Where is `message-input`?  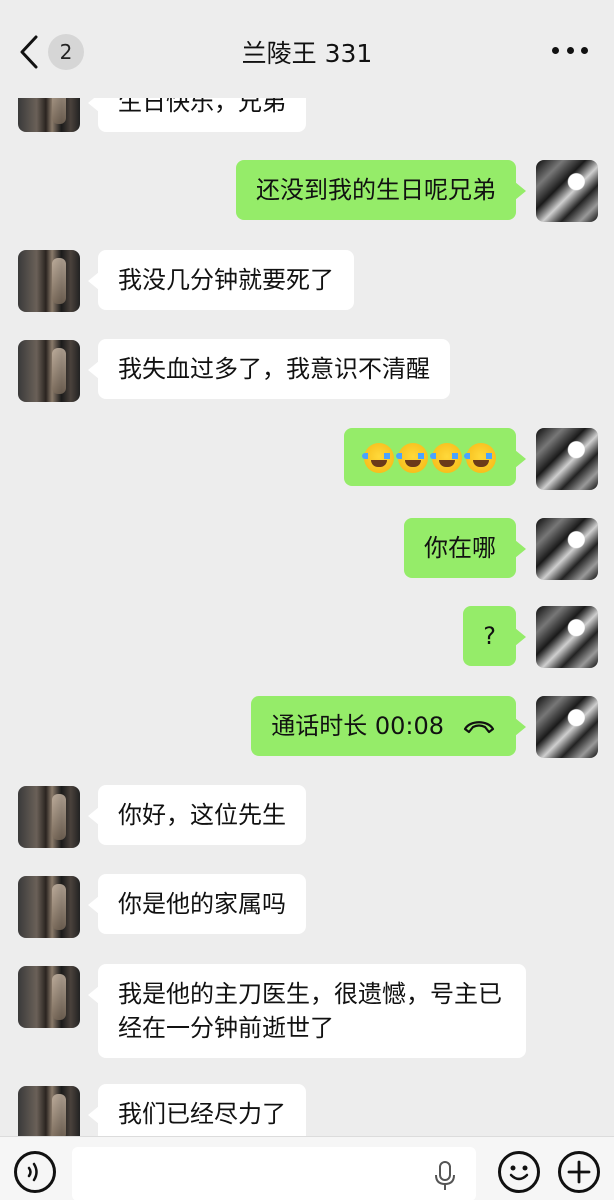
message-input is located at coordinates (274, 1173).